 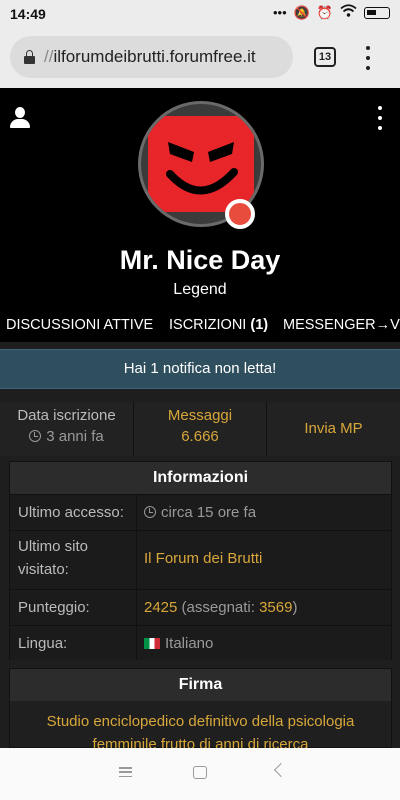 What do you see at coordinates (200, 289) in the screenshot?
I see `profile-rank: Legend` at bounding box center [200, 289].